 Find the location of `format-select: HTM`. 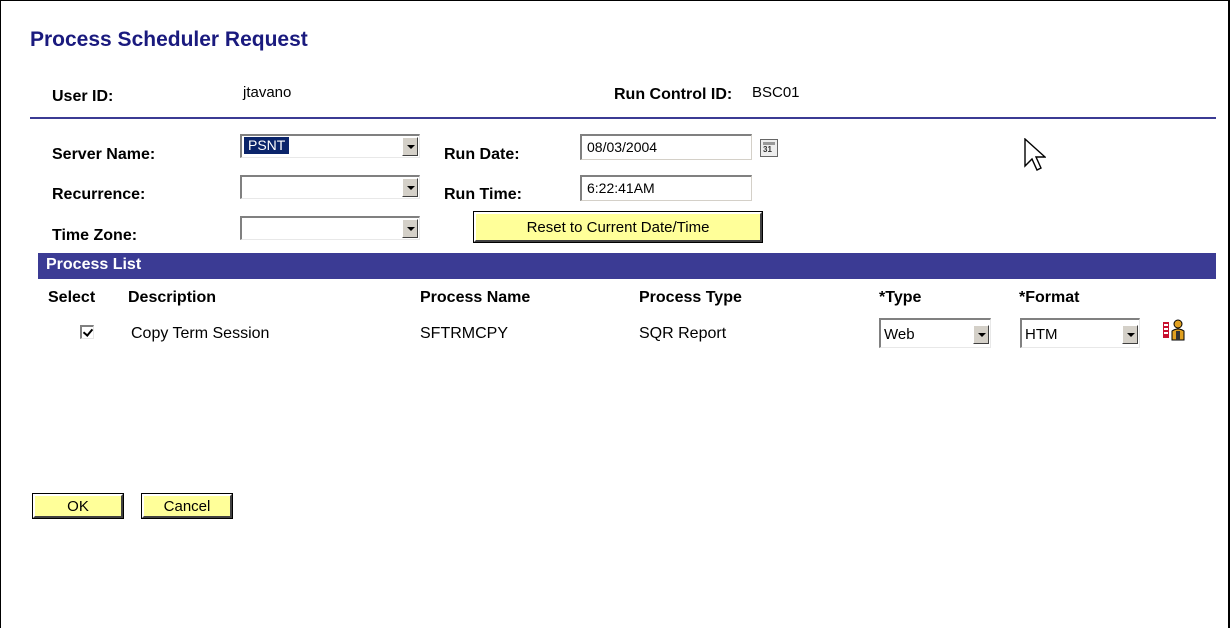

format-select: HTM is located at coordinates (1080, 333).